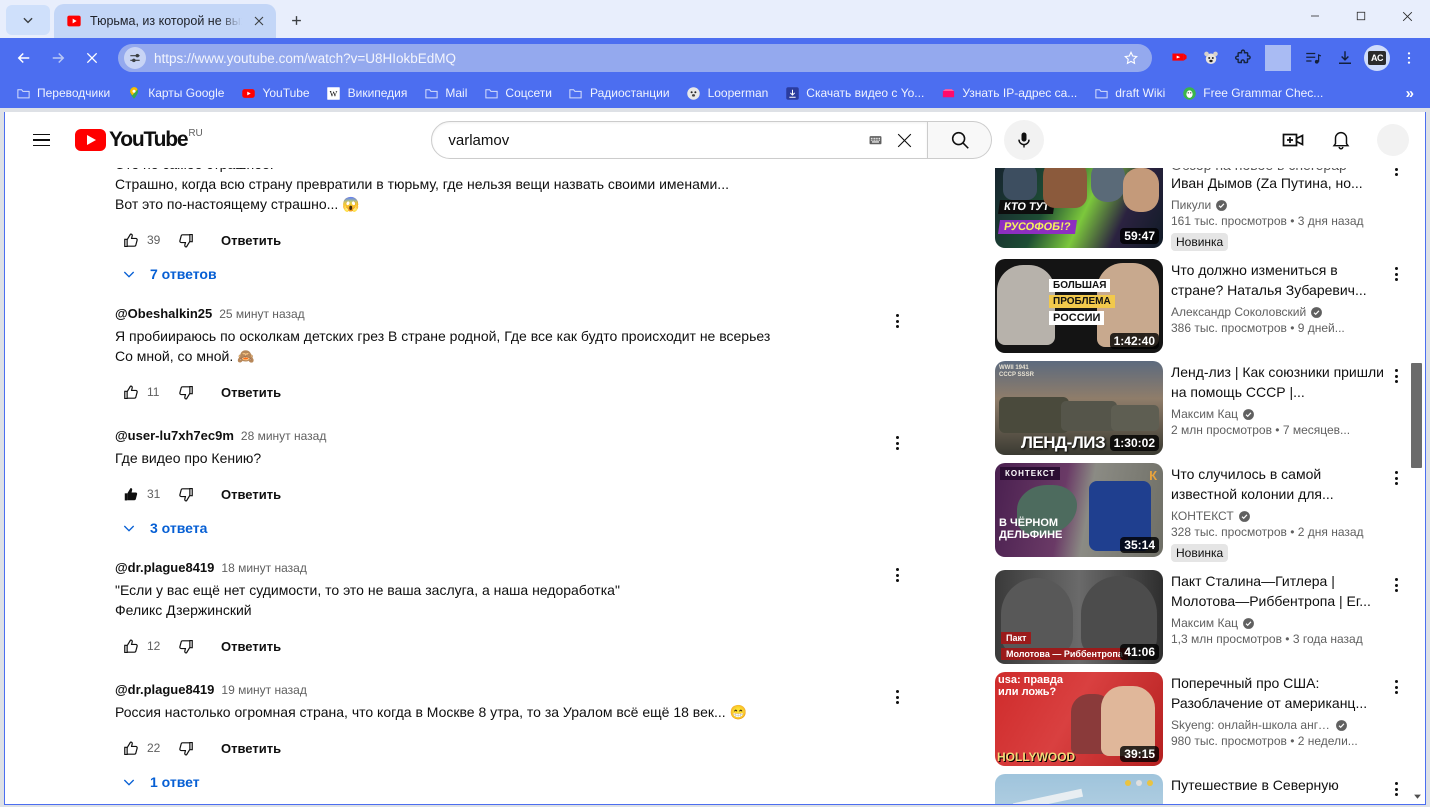 This screenshot has height=807, width=1430. I want to click on guide-menu-icon, so click(41, 140).